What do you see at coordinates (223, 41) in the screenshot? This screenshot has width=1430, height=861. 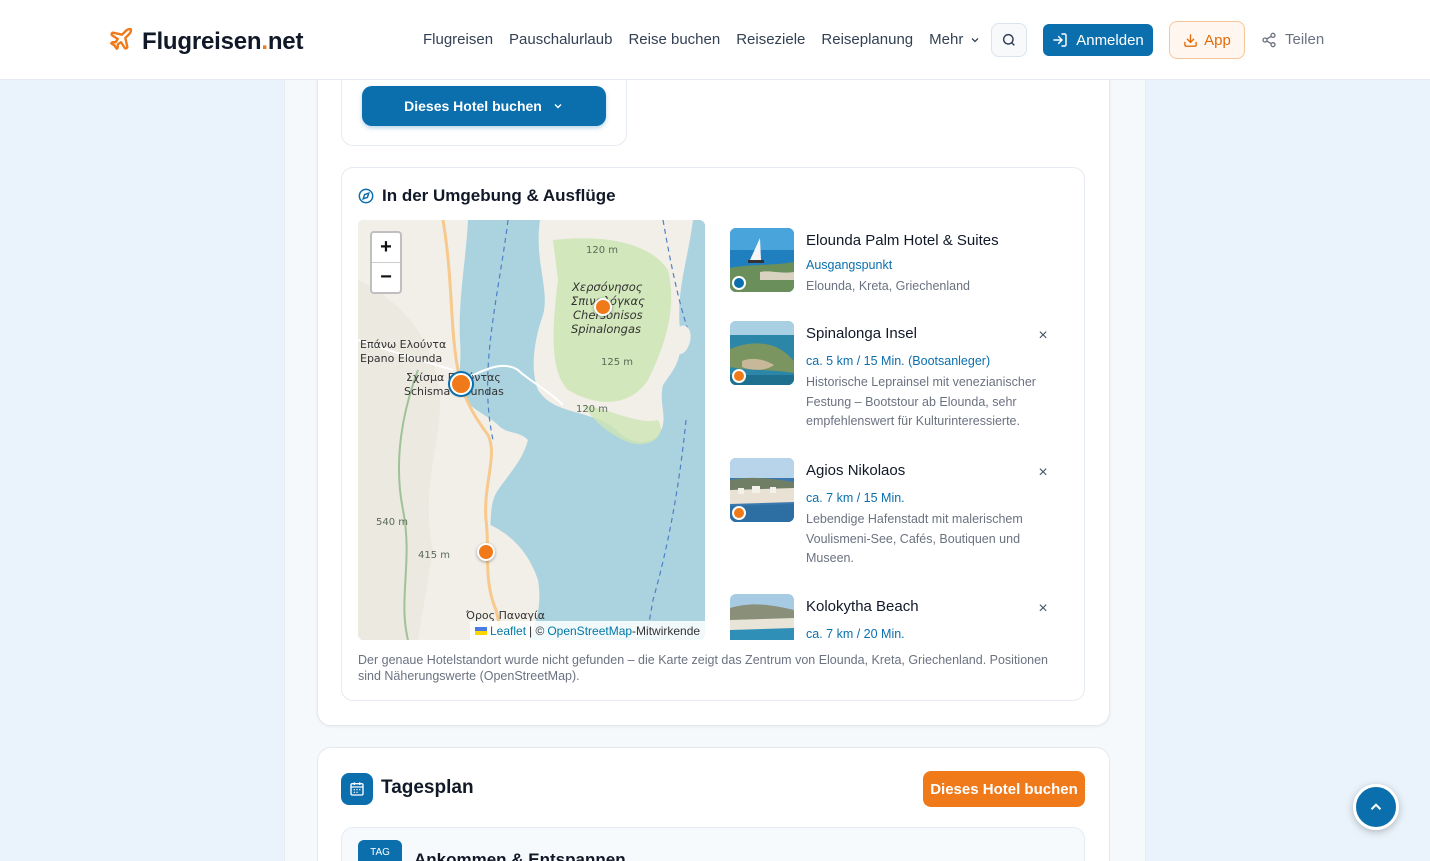 I see `logo-text: Flugreisen.net` at bounding box center [223, 41].